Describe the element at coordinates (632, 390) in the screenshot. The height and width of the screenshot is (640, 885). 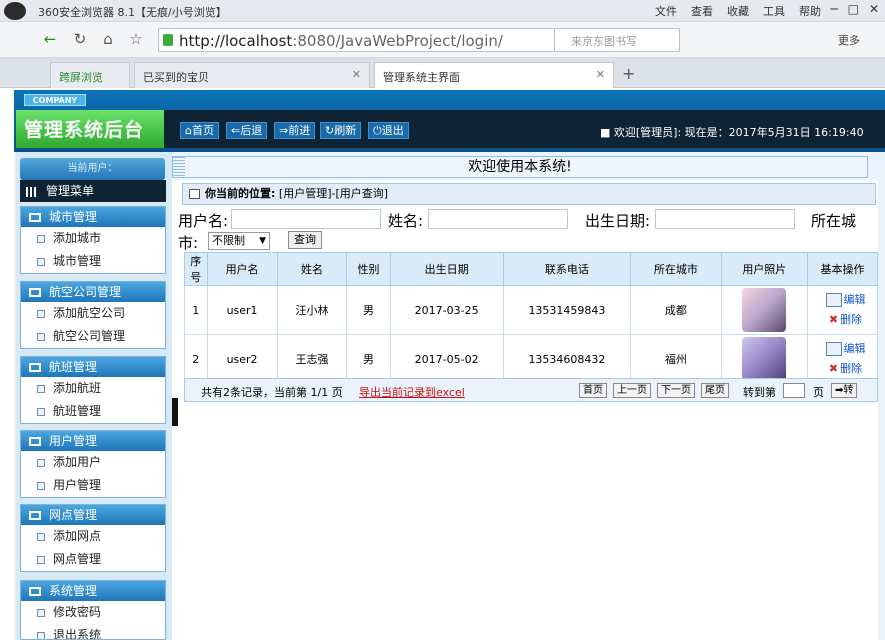
I see `prev-page-button: 上一页` at that location.